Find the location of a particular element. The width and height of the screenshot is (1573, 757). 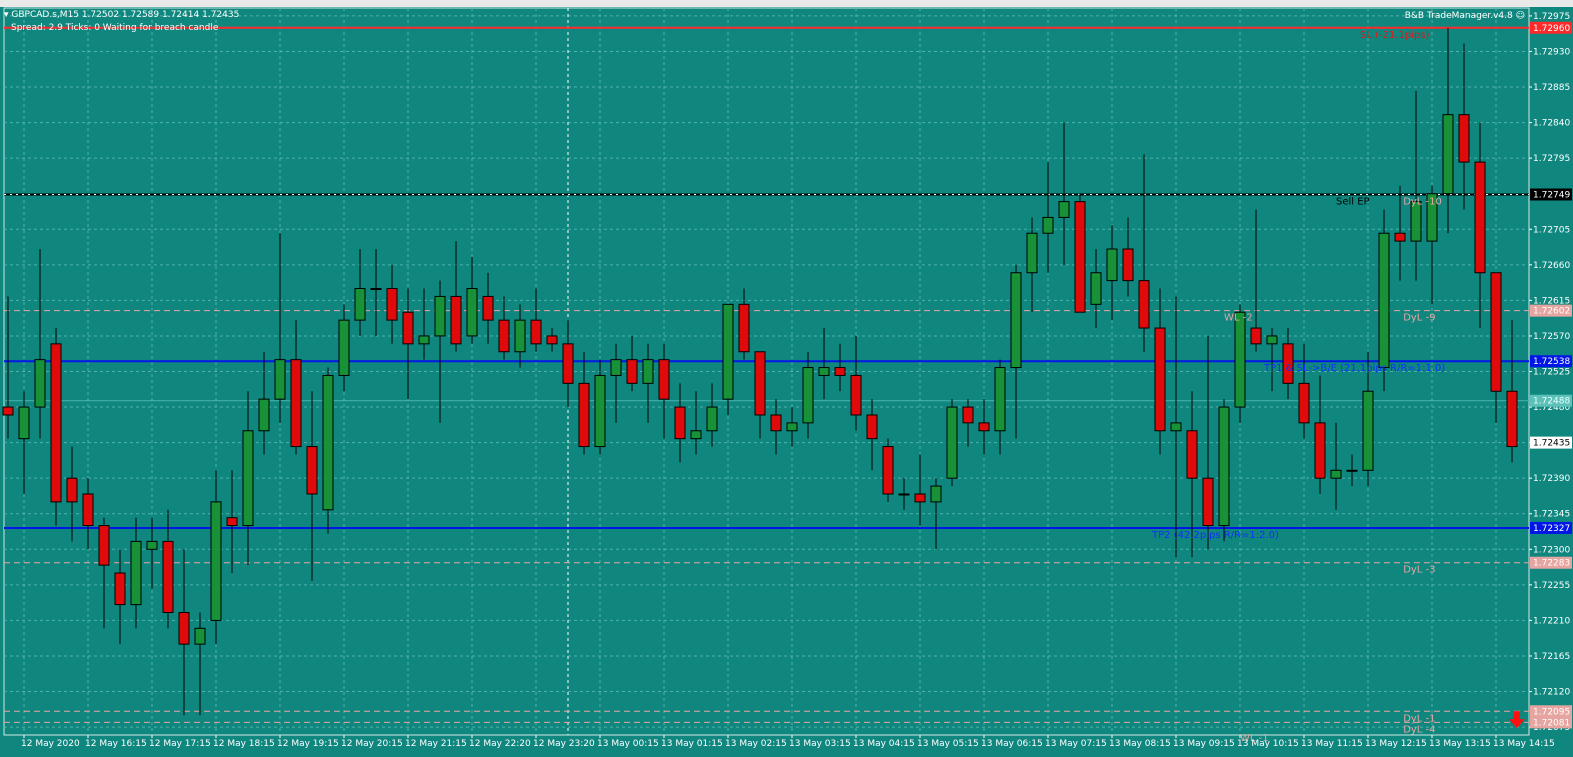

level-label-dyl4: DyL -4 is located at coordinates (1419, 729).